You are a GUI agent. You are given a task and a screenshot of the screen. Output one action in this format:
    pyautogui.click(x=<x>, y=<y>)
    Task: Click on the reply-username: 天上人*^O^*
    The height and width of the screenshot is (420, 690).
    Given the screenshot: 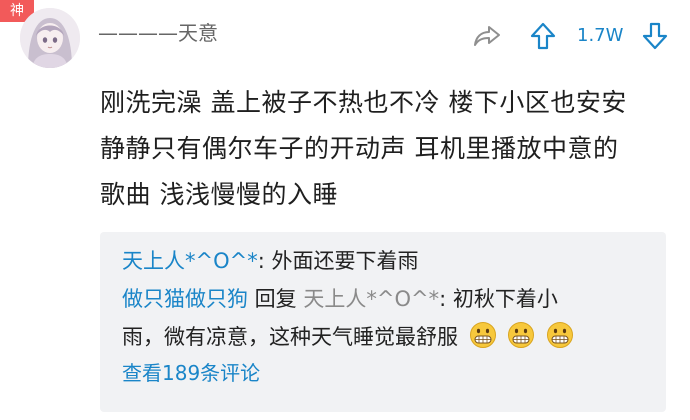 What is the action you would take?
    pyautogui.click(x=190, y=261)
    